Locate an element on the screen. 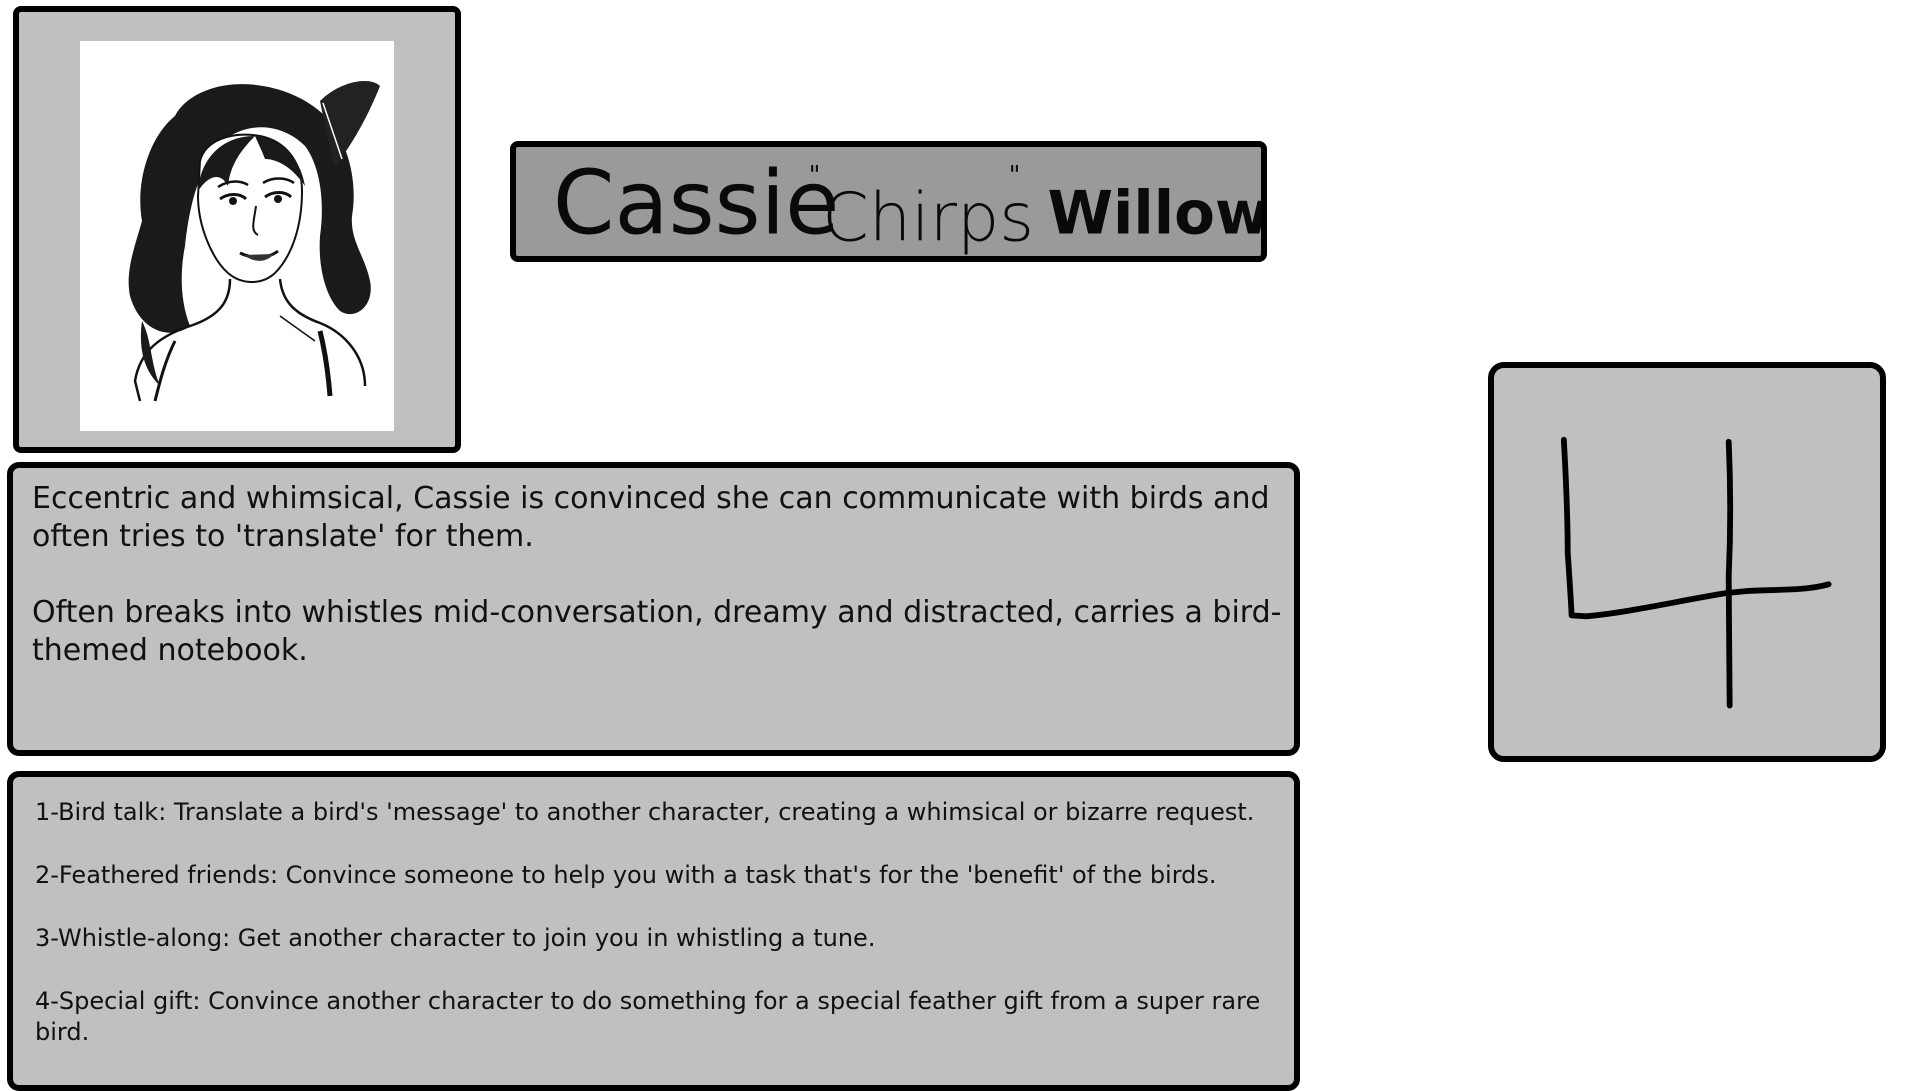  open-quote: " is located at coordinates (815, 174).